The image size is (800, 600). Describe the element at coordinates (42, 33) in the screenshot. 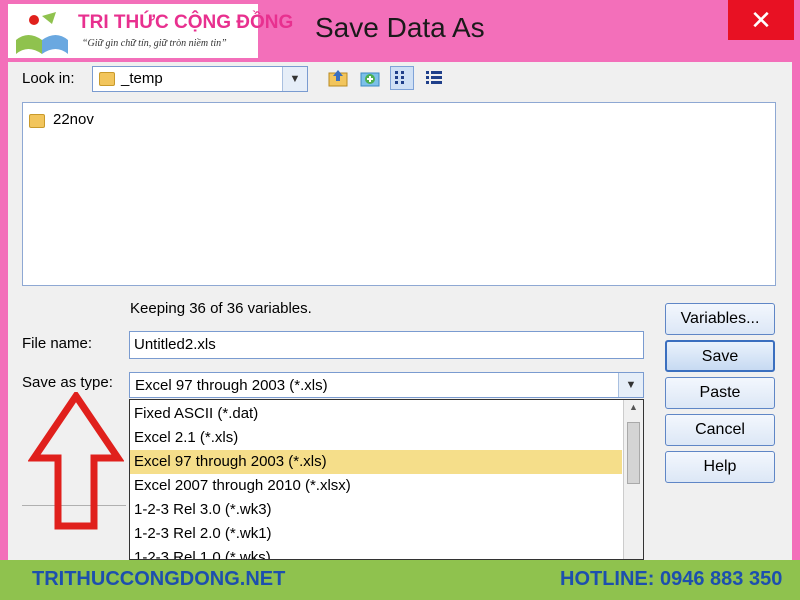

I see `logo-books-icon` at that location.